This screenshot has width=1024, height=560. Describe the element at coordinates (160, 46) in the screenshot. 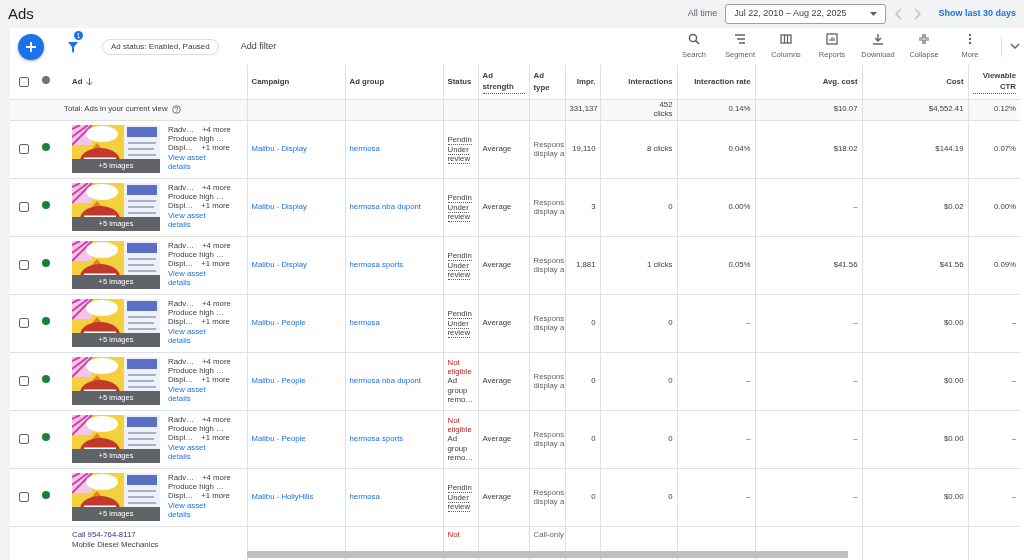

I see `filter-chip: Ad status: Enabled, Paused` at that location.